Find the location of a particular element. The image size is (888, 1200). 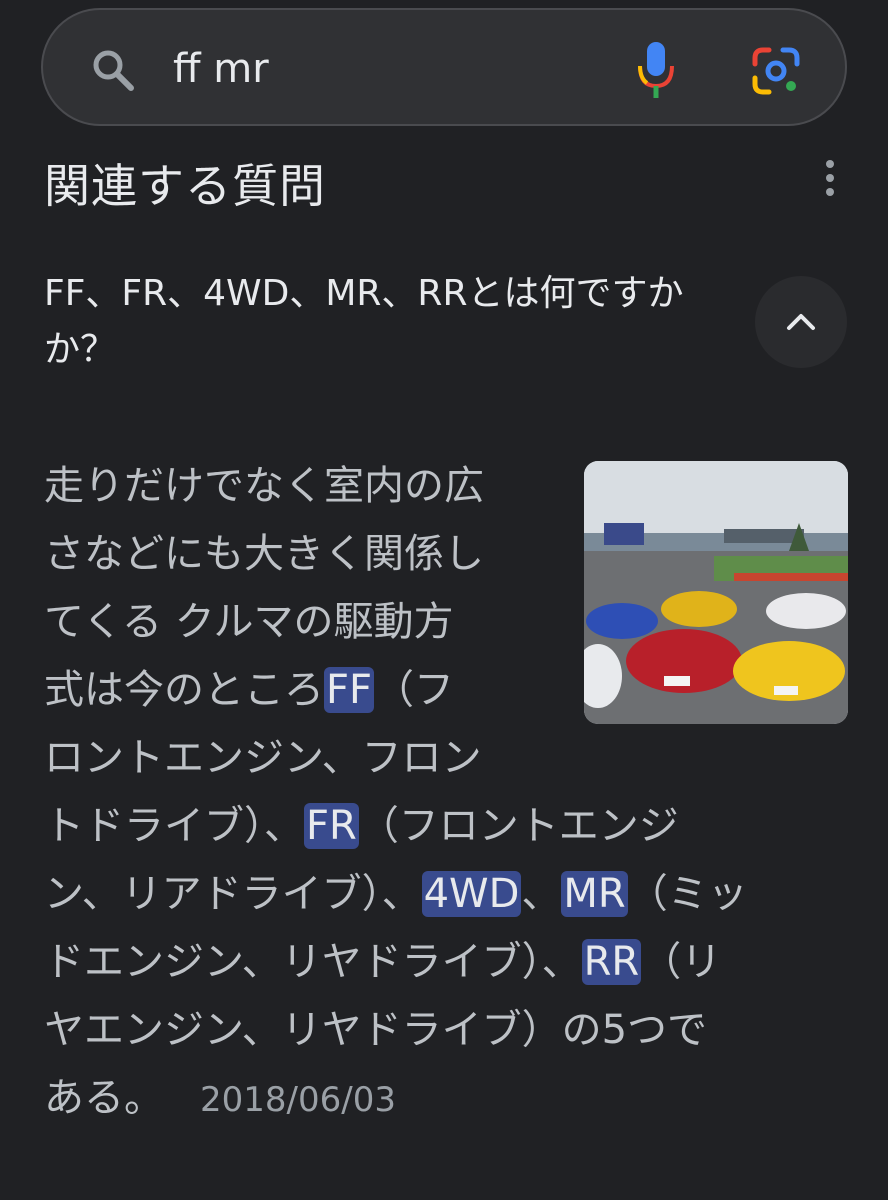

highlight-term: RR is located at coordinates (611, 962).